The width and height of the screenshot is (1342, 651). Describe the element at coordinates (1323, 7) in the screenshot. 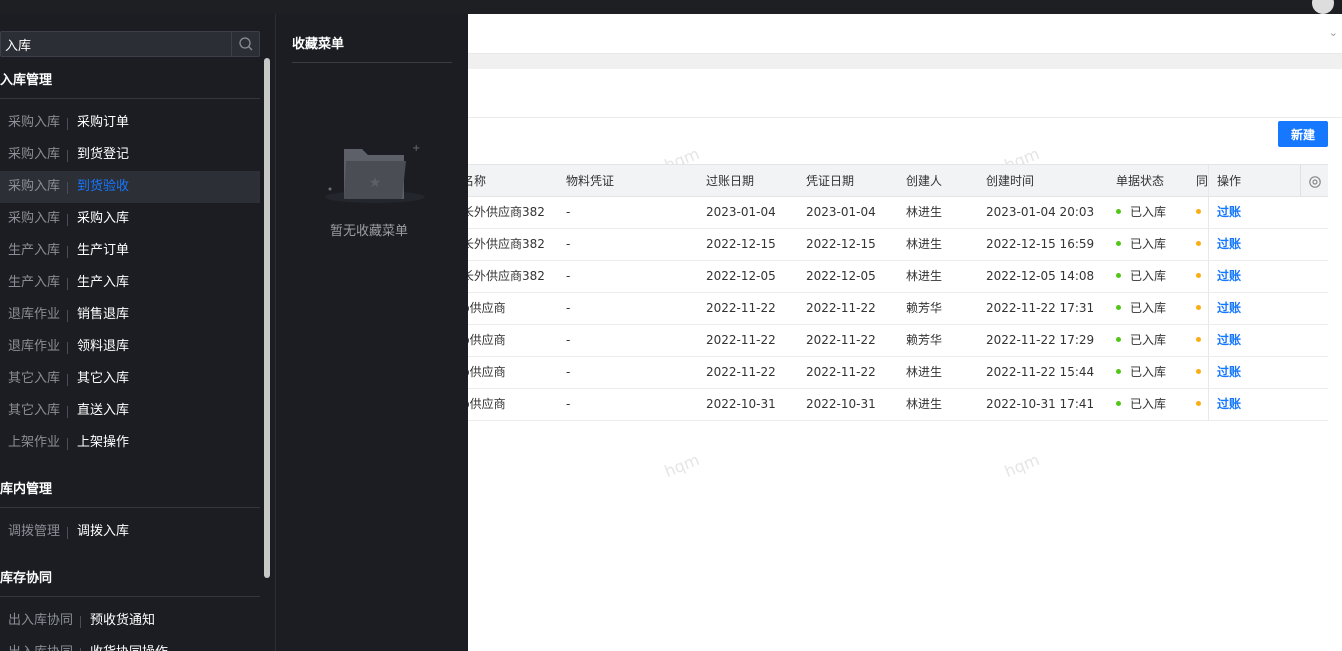

I see `avatar` at that location.